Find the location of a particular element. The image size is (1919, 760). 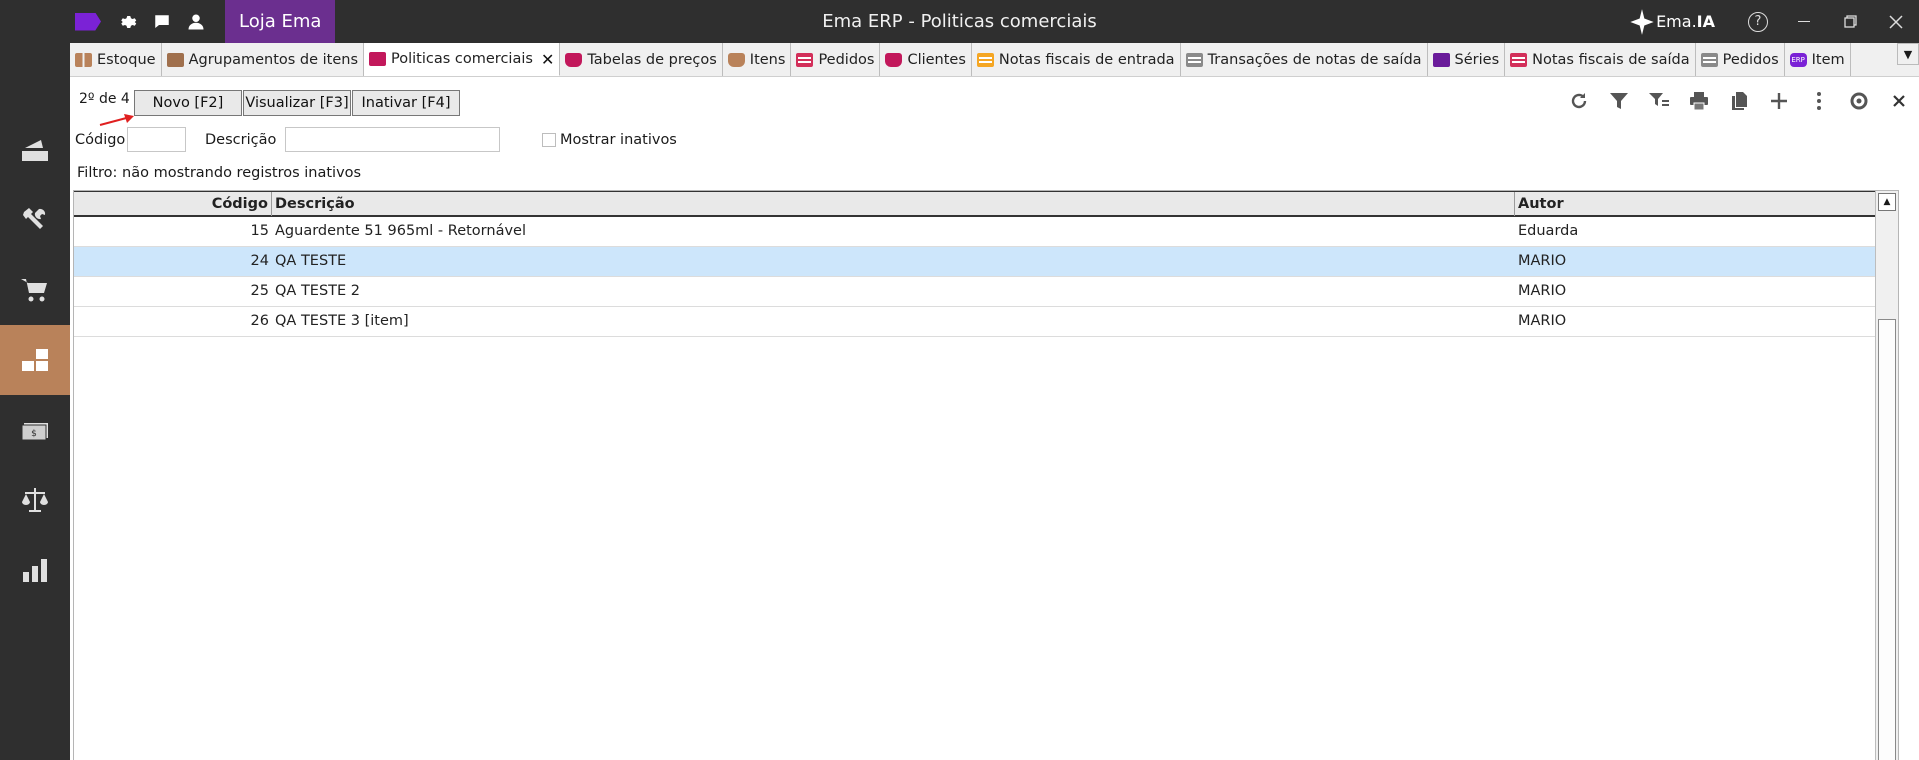

column-header-author: Autor is located at coordinates (1706, 204).